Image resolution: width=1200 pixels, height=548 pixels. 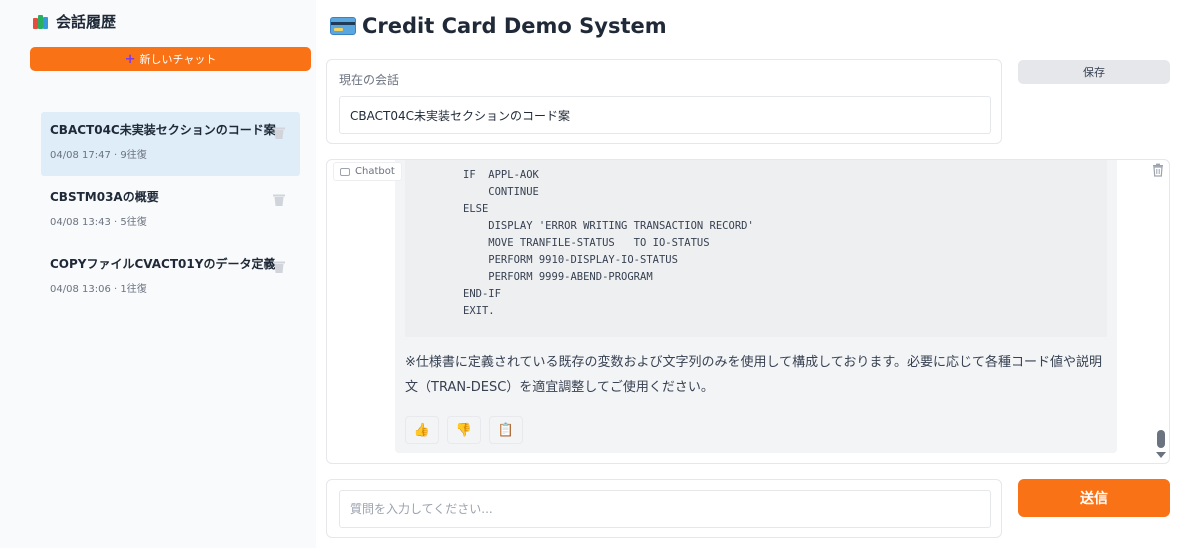 What do you see at coordinates (514, 26) in the screenshot?
I see `page-title: Credit Card Demo System` at bounding box center [514, 26].